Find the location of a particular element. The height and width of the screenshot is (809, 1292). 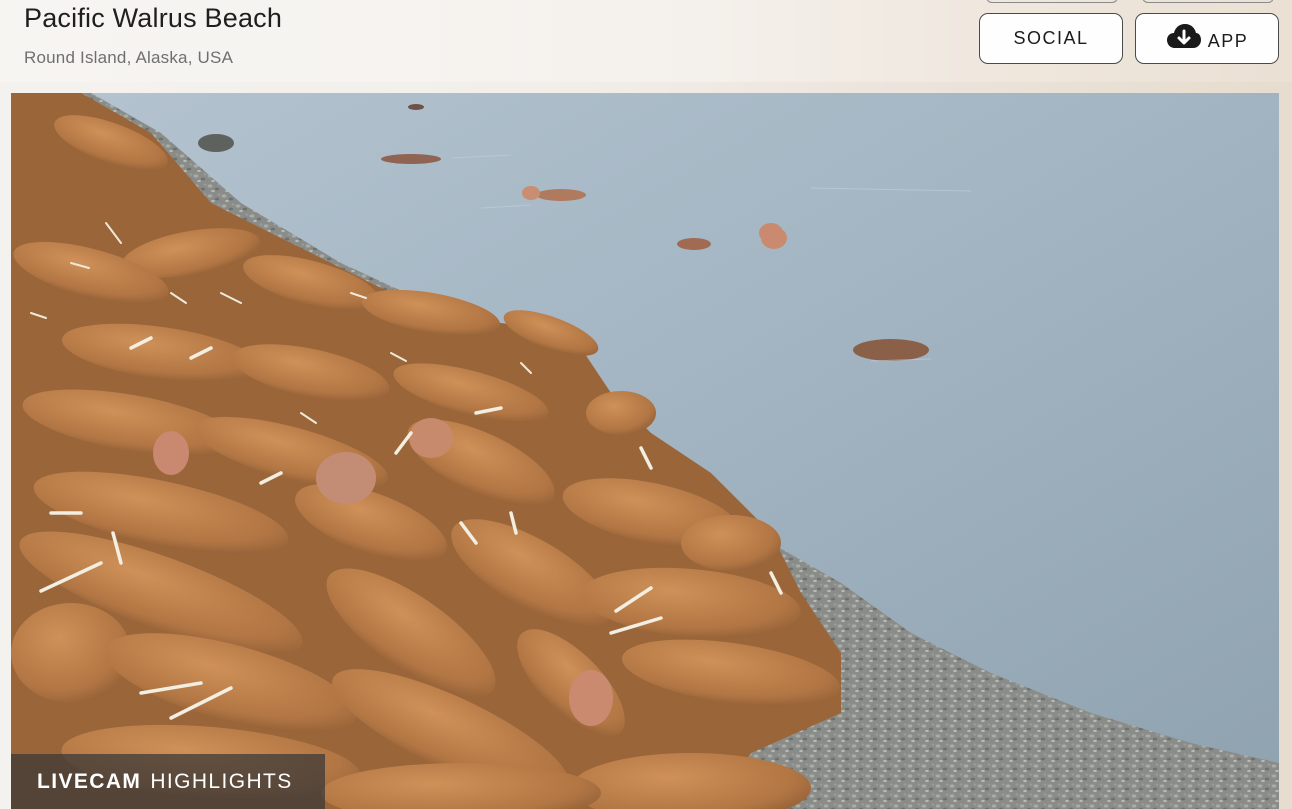

hidden-tab-left is located at coordinates (1052, 1).